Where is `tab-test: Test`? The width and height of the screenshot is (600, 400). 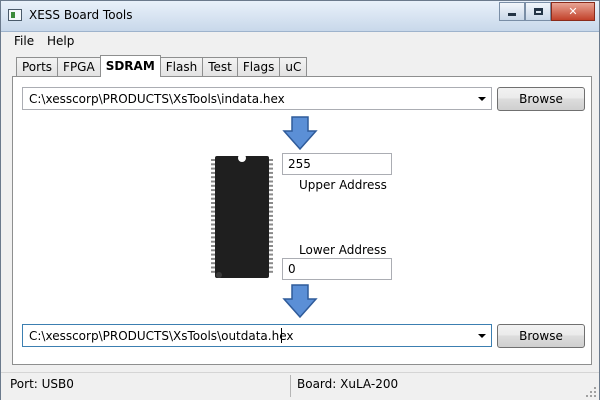 tab-test: Test is located at coordinates (220, 67).